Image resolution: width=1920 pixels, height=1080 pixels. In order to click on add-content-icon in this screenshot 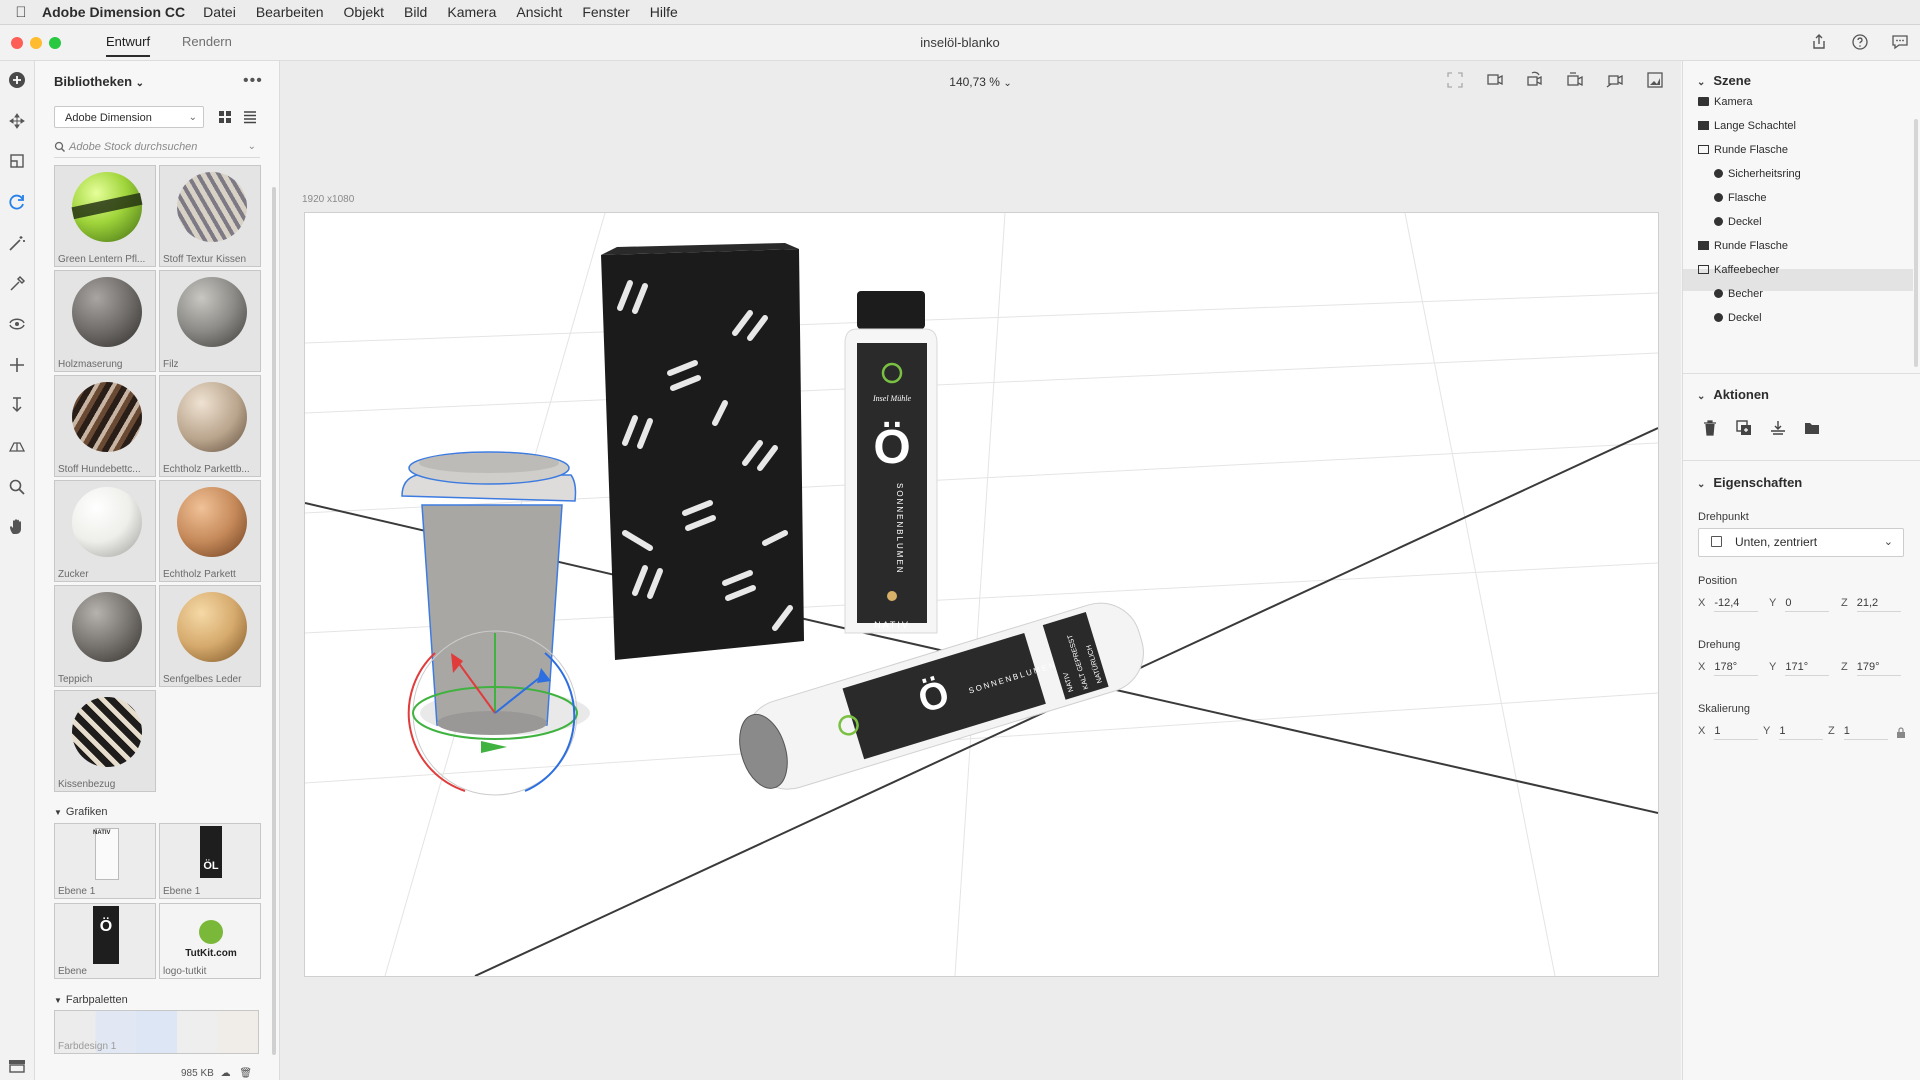, I will do `click(17, 80)`.